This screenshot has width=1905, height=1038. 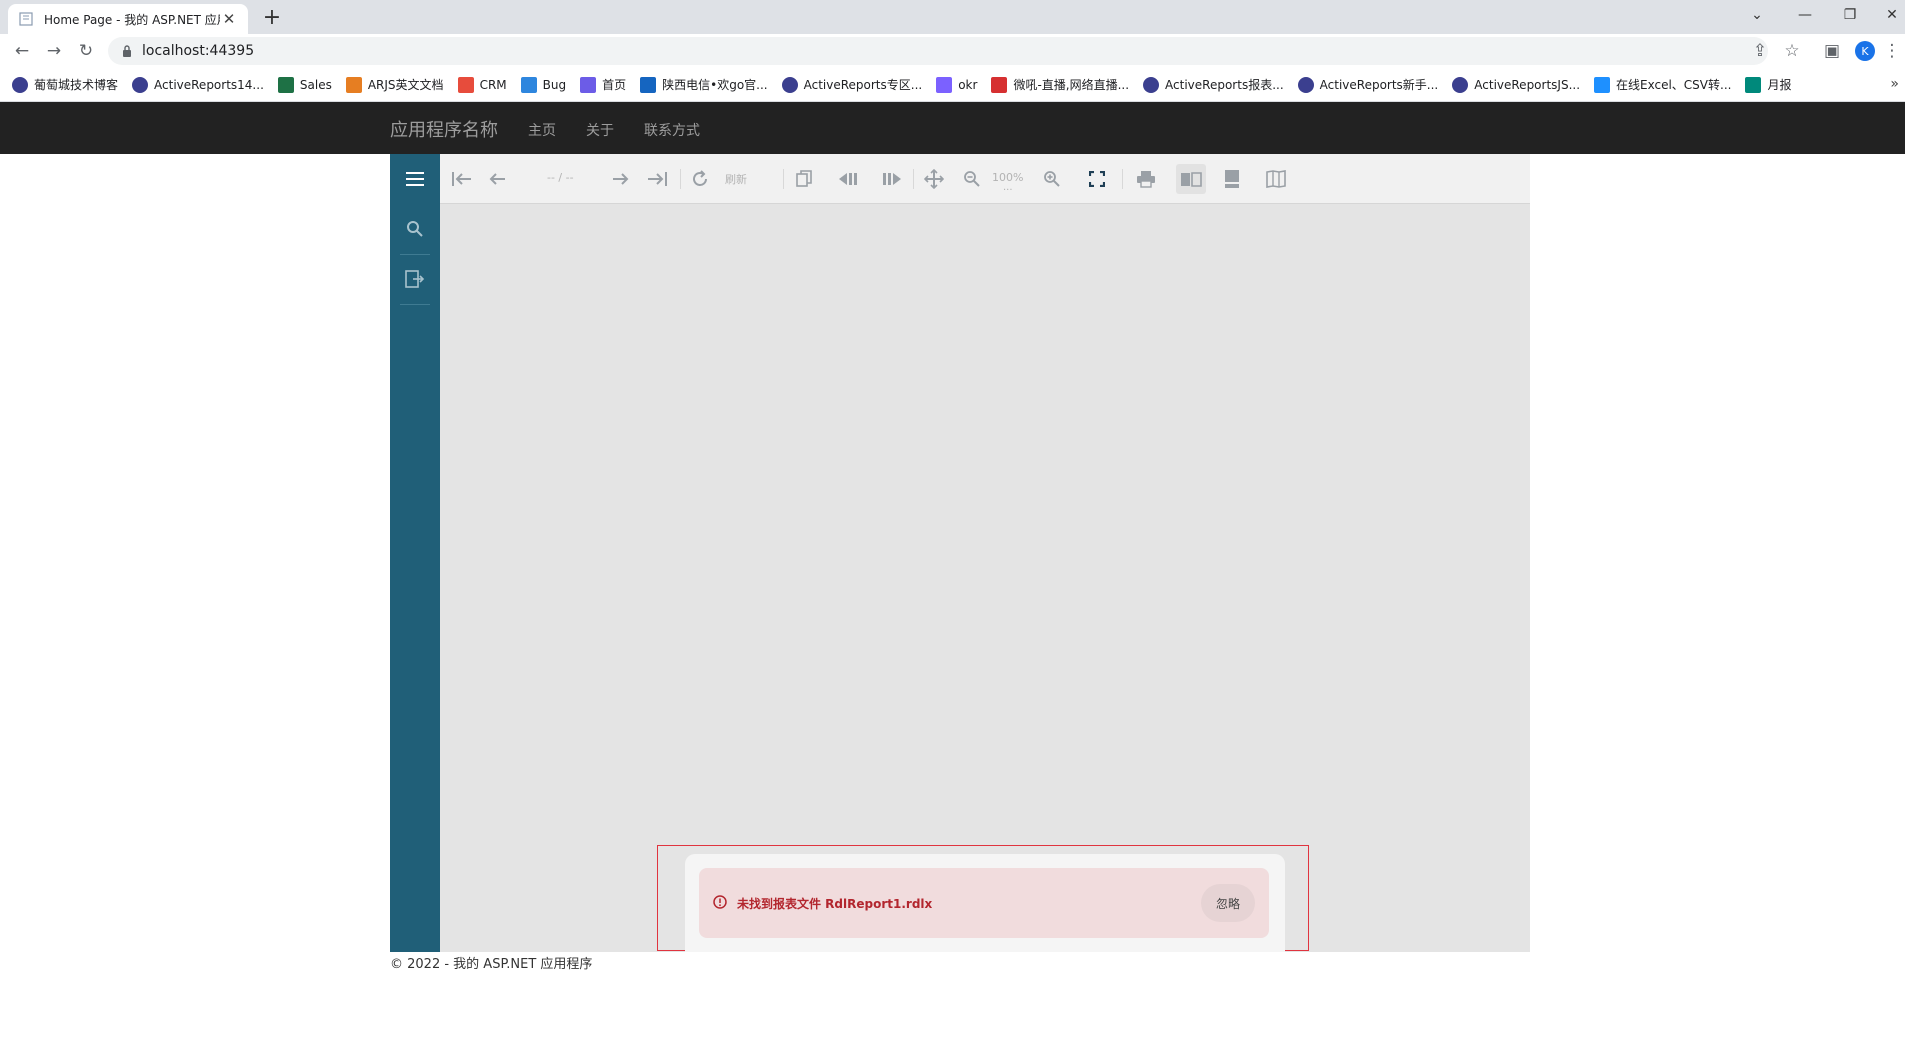 I want to click on error-message-box: 未找到报表文件 RdlReport1.rdlx 忽略, so click(x=984, y=903).